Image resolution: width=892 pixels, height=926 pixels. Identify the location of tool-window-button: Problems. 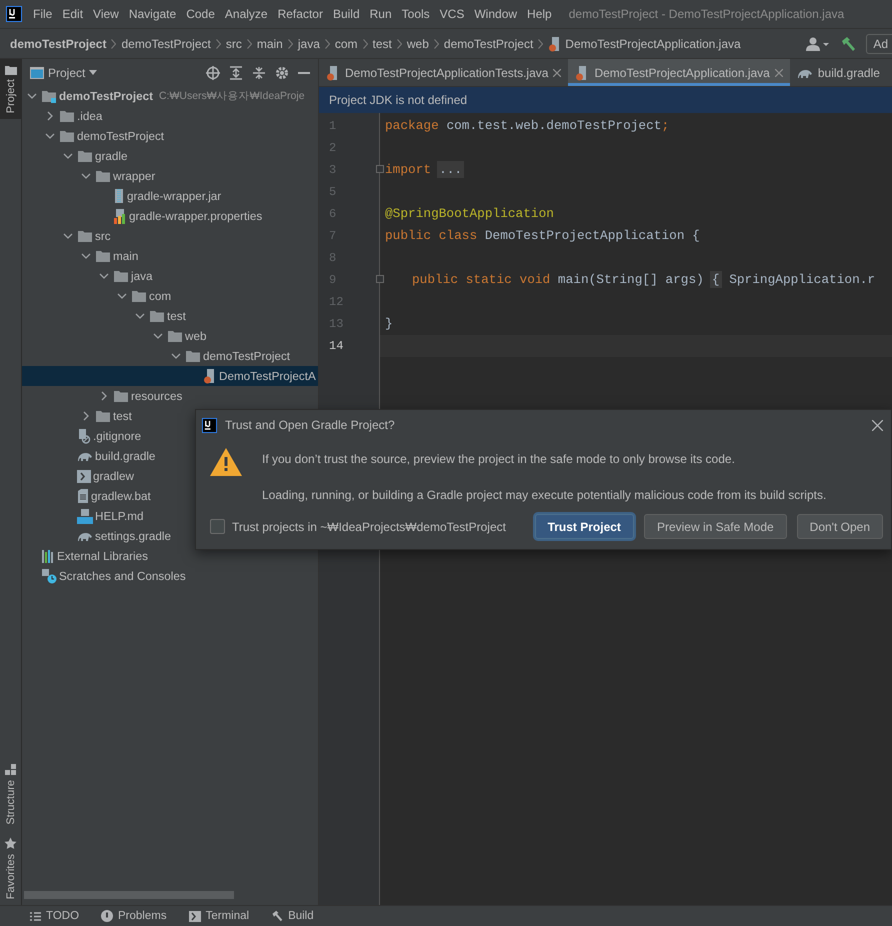
(134, 916).